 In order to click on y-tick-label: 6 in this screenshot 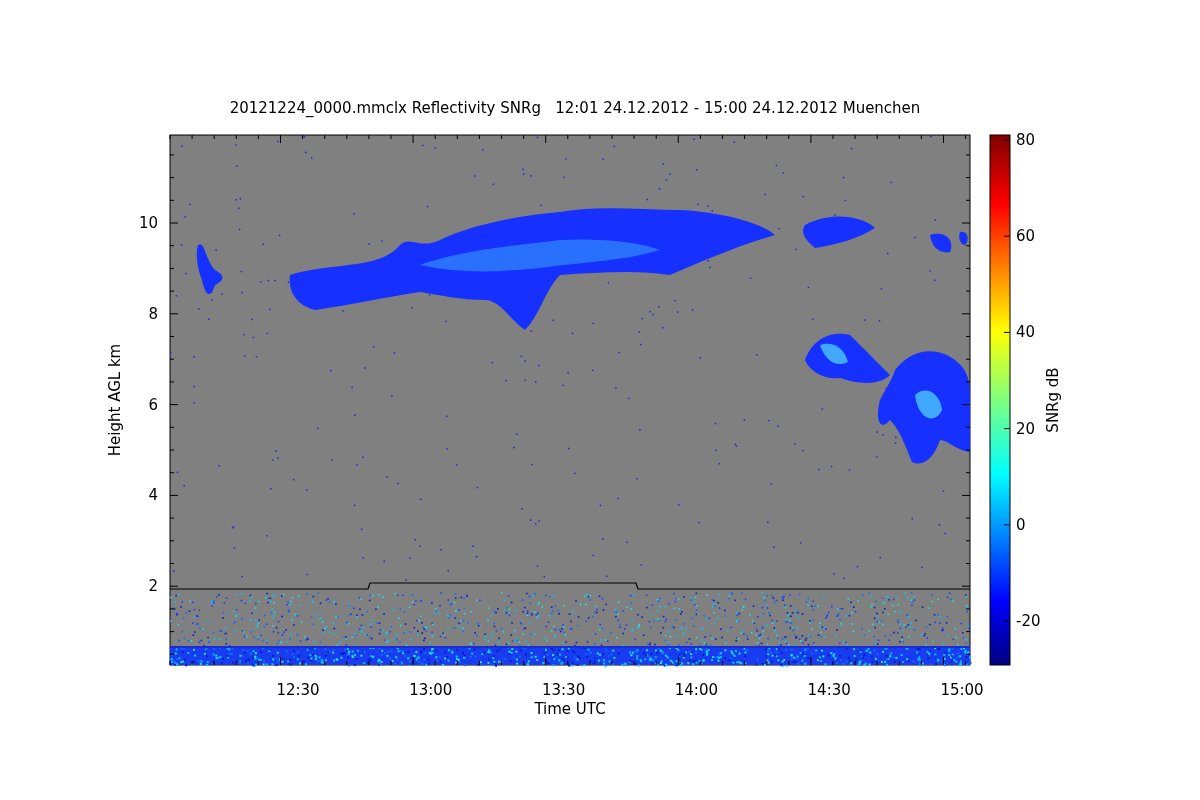, I will do `click(153, 404)`.